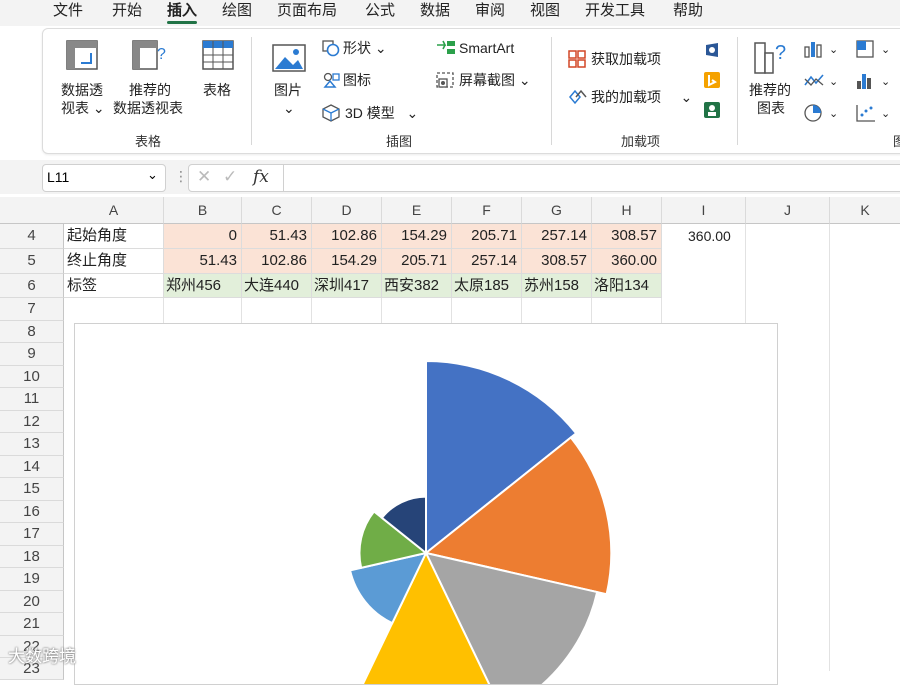 This screenshot has width=900, height=689. I want to click on column-chart-dropdown-icon: ⌄, so click(833, 50).